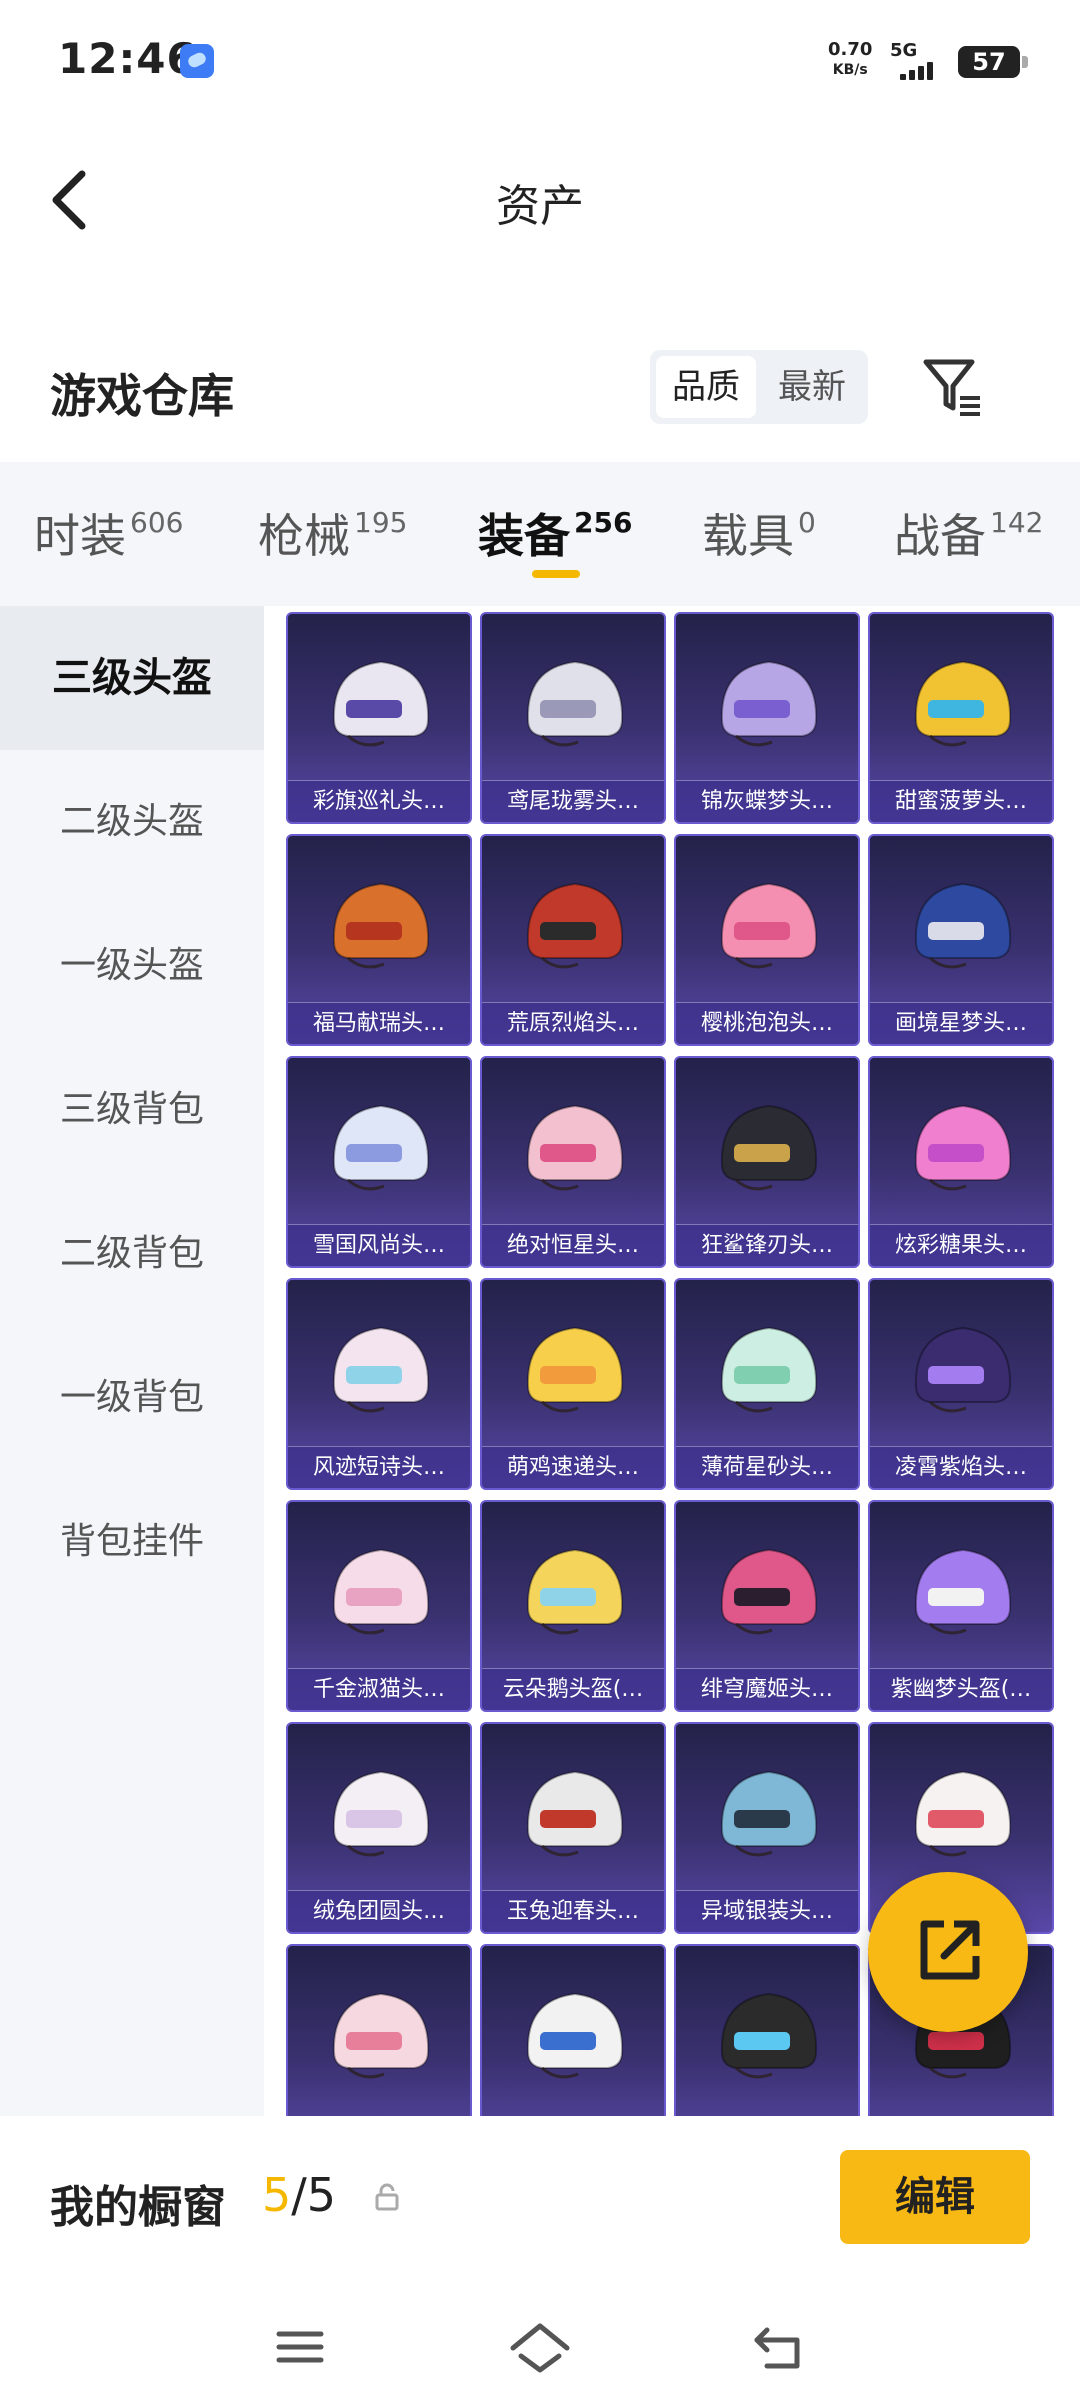 The height and width of the screenshot is (2408, 1080). What do you see at coordinates (780, 2347) in the screenshot?
I see `back-nav-icon` at bounding box center [780, 2347].